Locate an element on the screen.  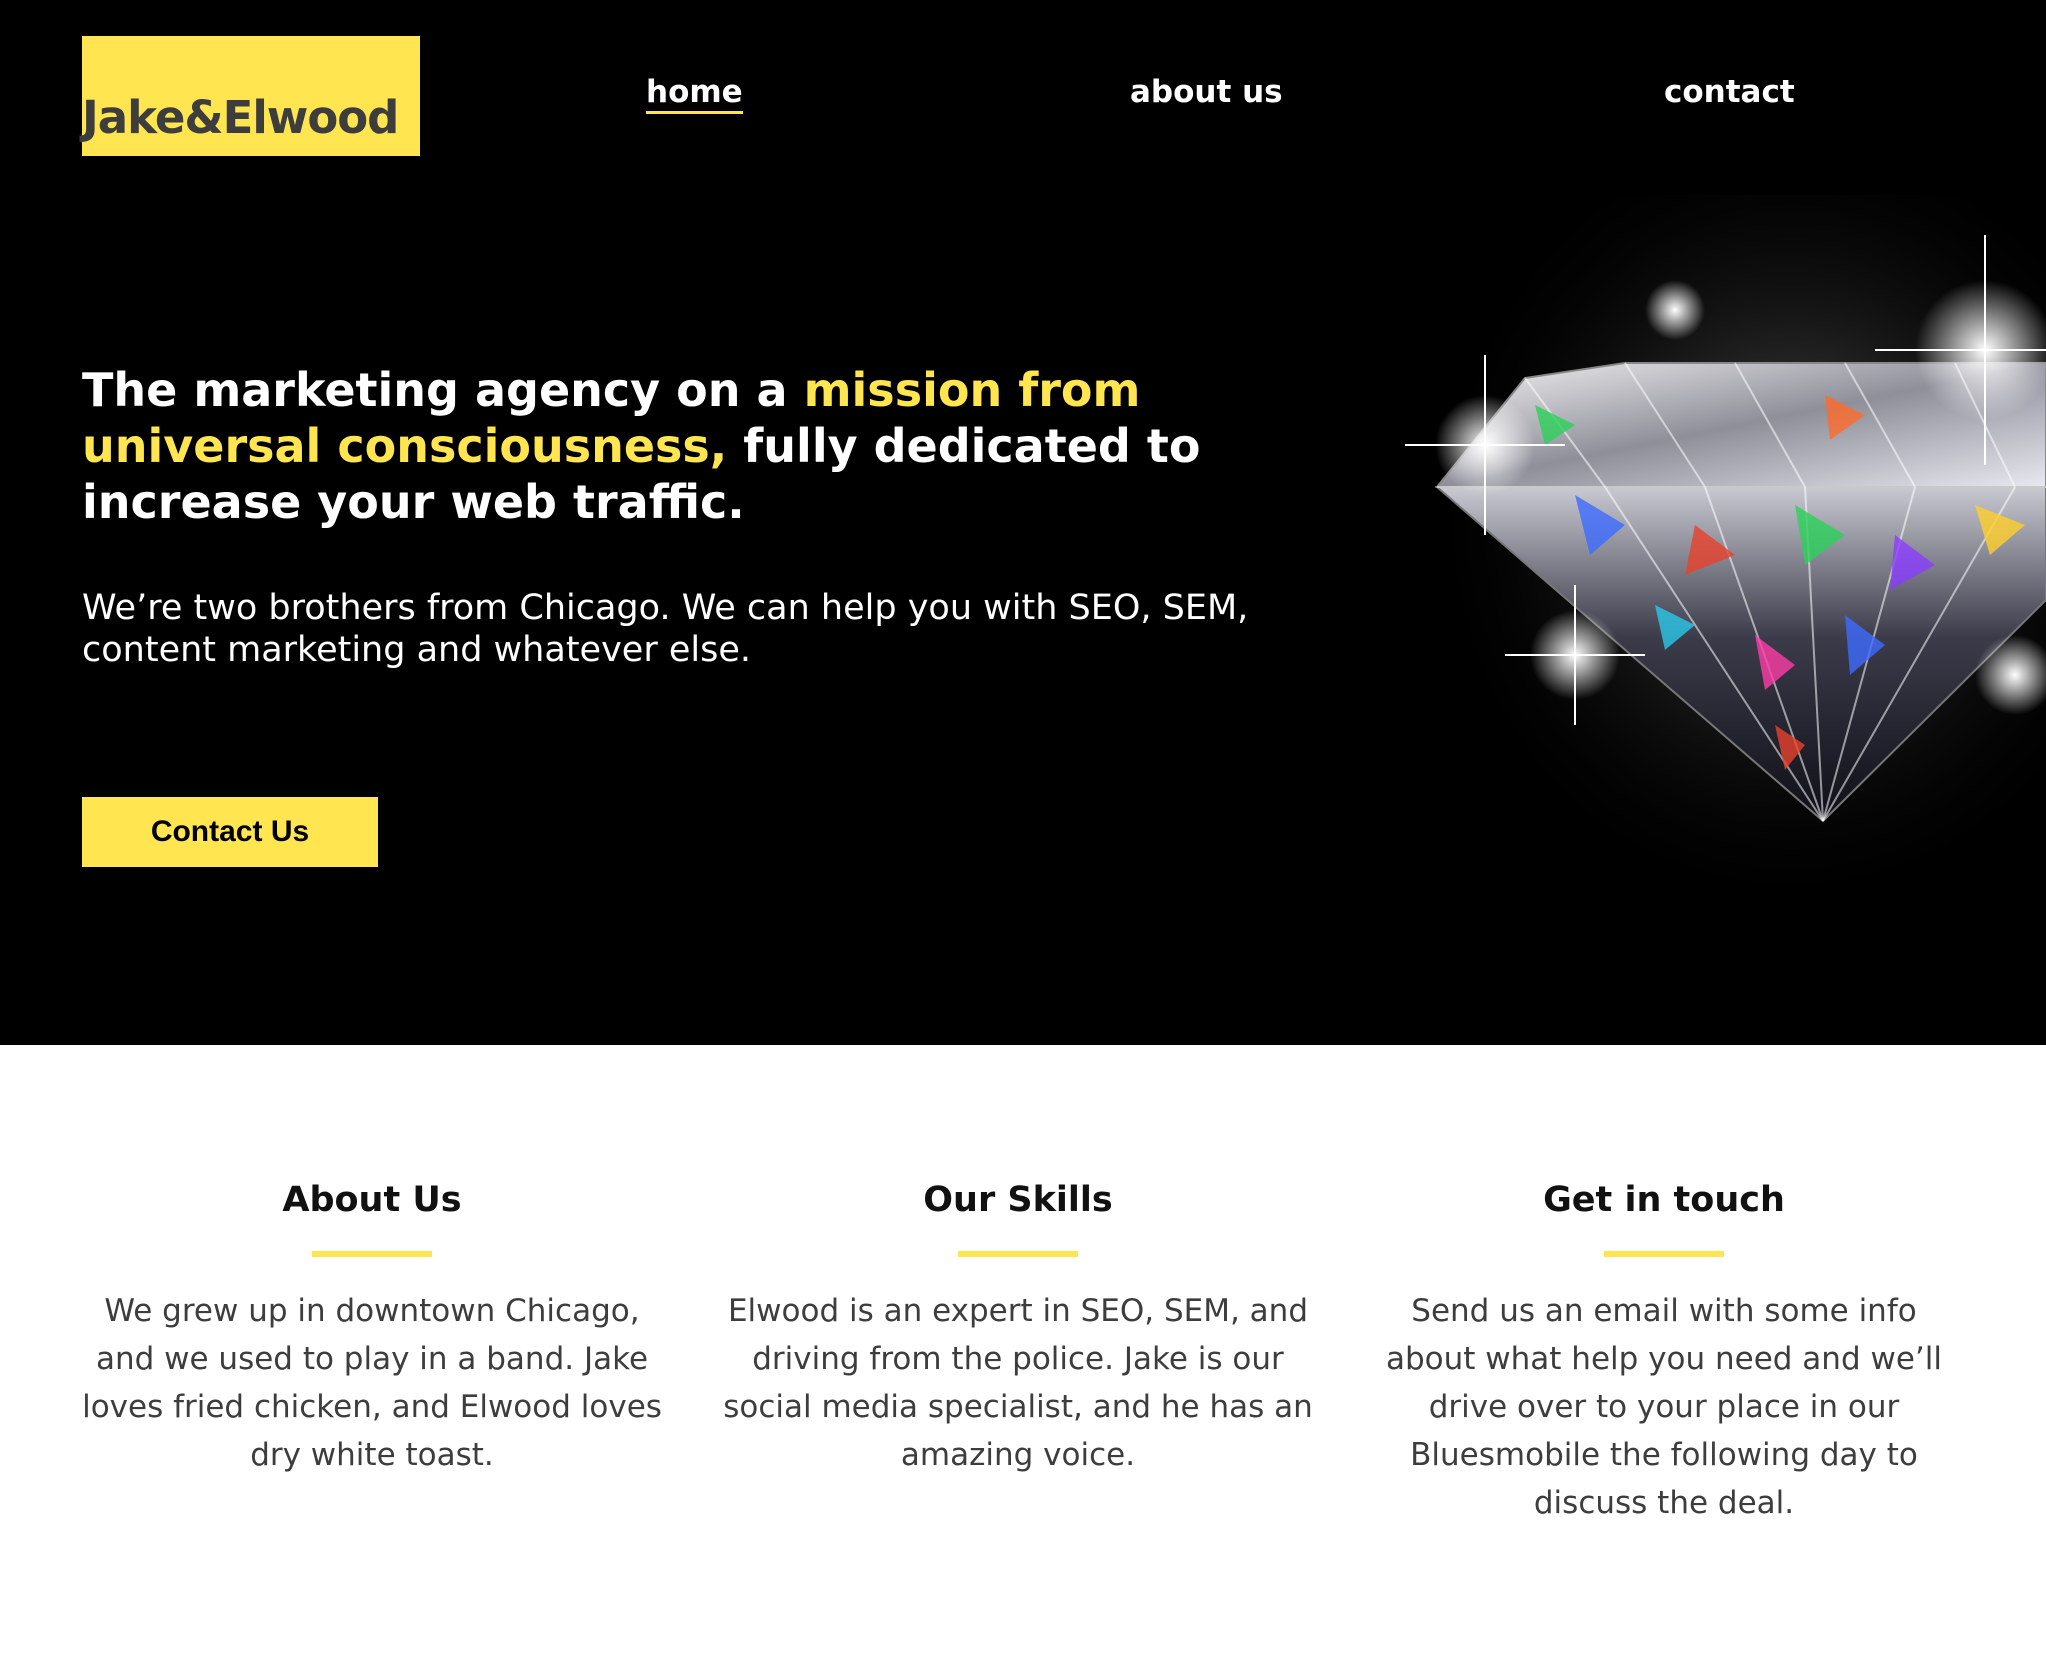
headline-text-start: The marketing agency on a is located at coordinates (443, 390).